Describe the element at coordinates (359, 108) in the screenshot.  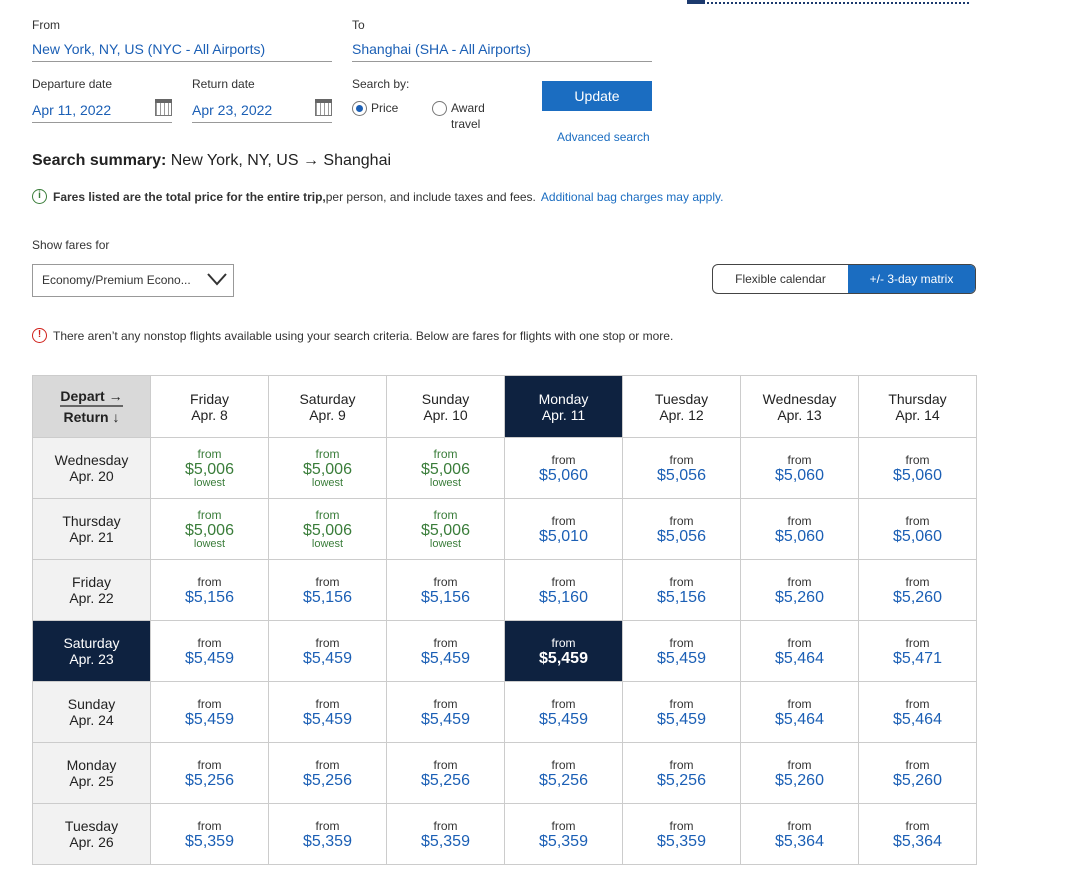
I see `price-radio` at that location.